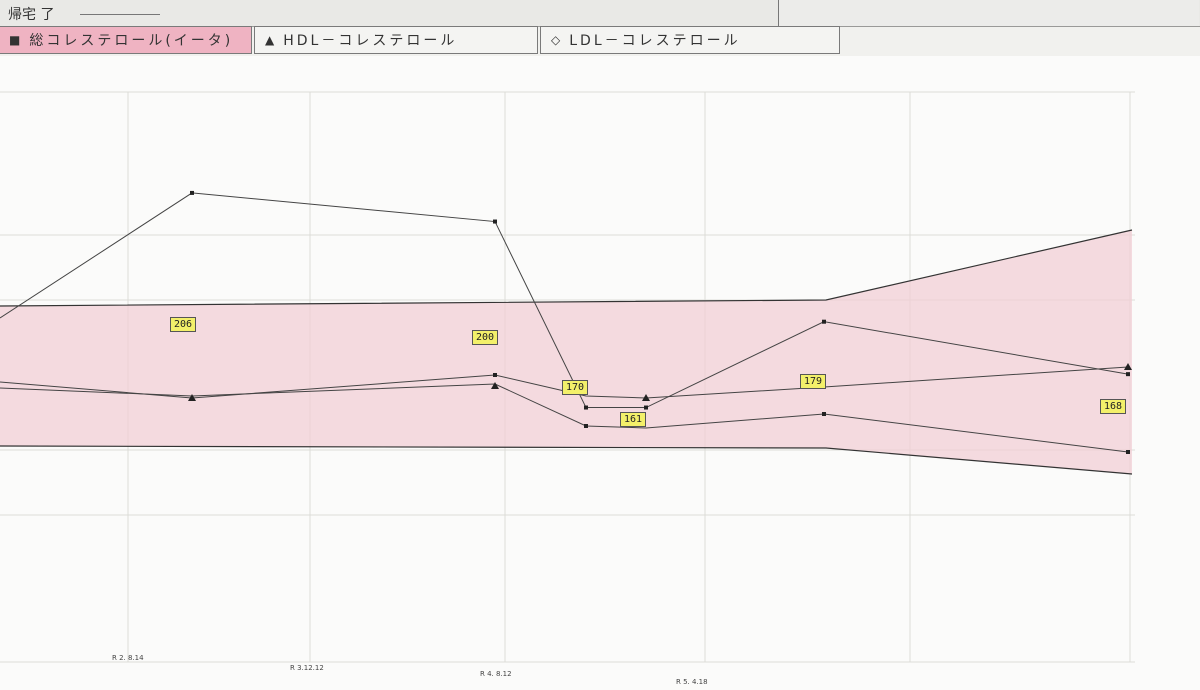 The height and width of the screenshot is (690, 1200). Describe the element at coordinates (128, 658) in the screenshot. I see `x-tick-label: R 2. 8.14` at that location.